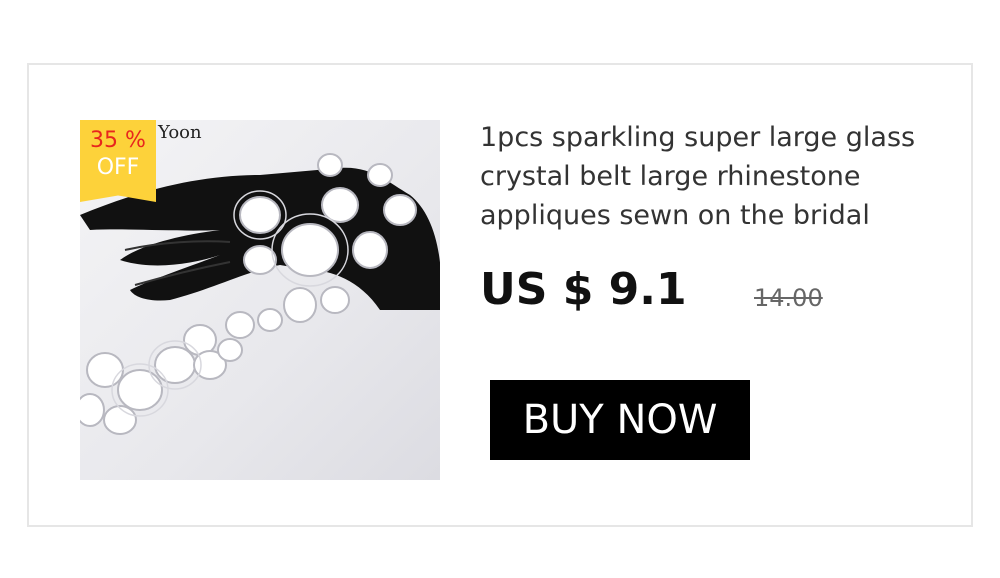 Image resolution: width=1000 pixels, height=578 pixels. Describe the element at coordinates (620, 420) in the screenshot. I see `buy-now-button: BUY NOW` at that location.